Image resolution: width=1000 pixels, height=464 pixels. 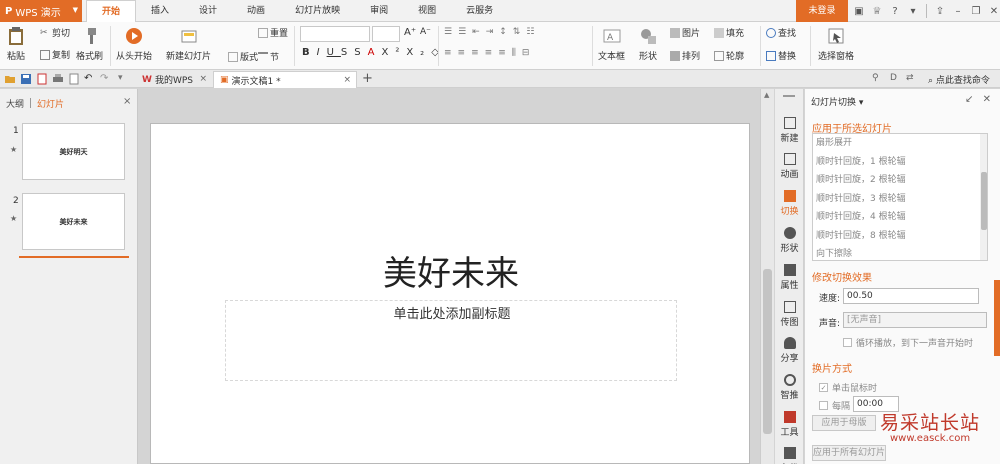 I want to click on tab-home: 开始, so click(x=111, y=11).